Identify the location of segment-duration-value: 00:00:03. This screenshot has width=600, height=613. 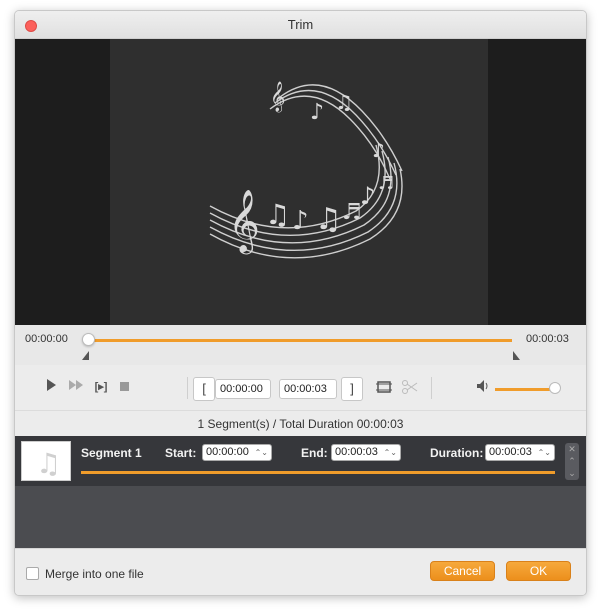
(510, 452).